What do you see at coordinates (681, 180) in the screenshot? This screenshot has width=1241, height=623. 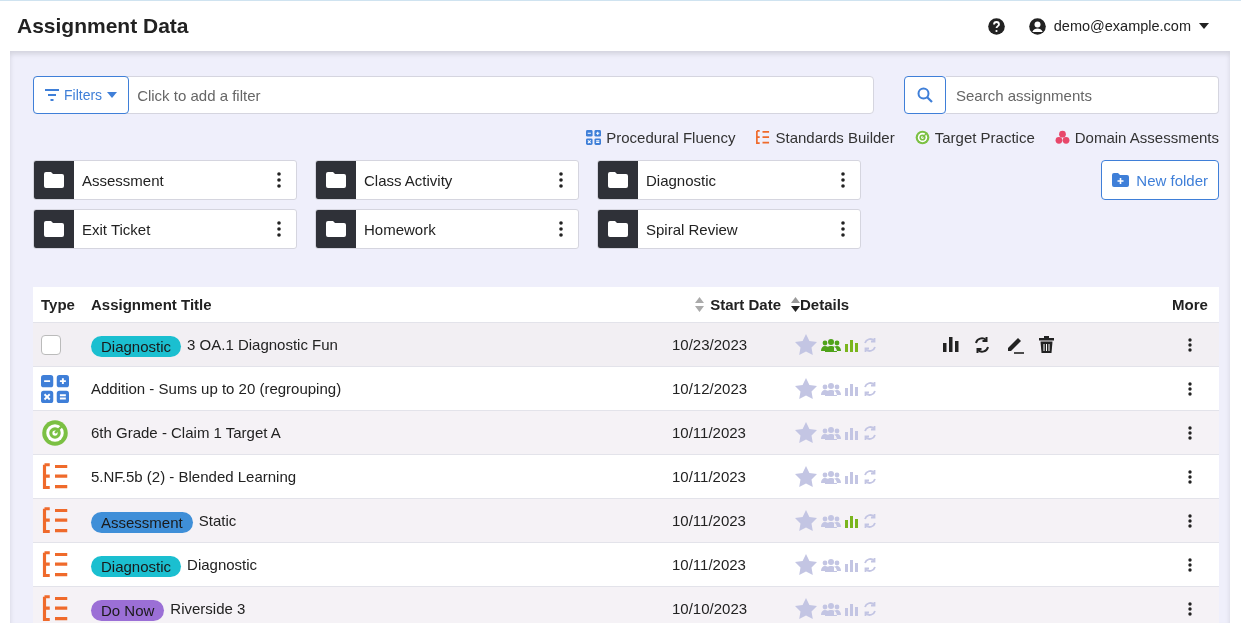 I see `folder-name: Diagnostic` at bounding box center [681, 180].